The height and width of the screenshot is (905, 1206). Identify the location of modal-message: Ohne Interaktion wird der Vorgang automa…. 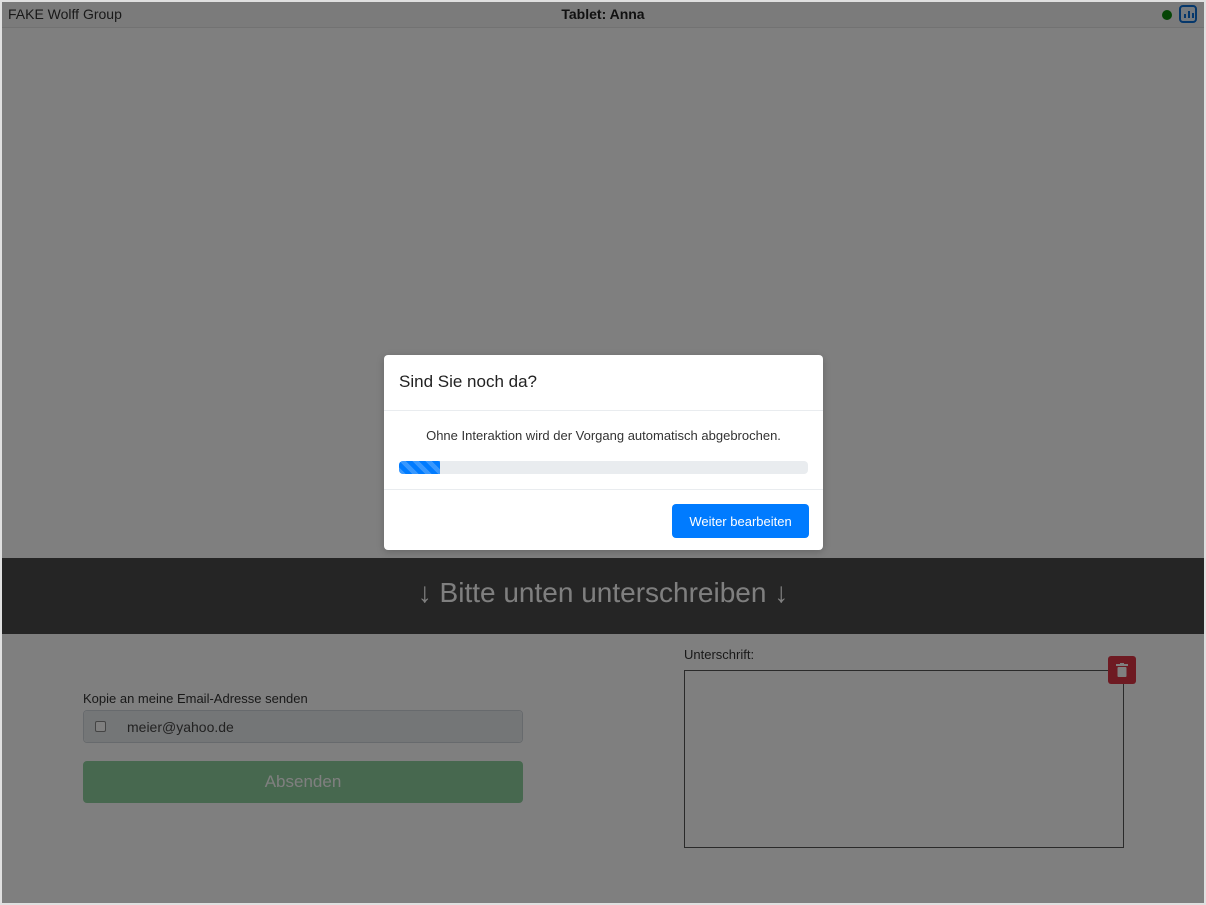
(603, 435).